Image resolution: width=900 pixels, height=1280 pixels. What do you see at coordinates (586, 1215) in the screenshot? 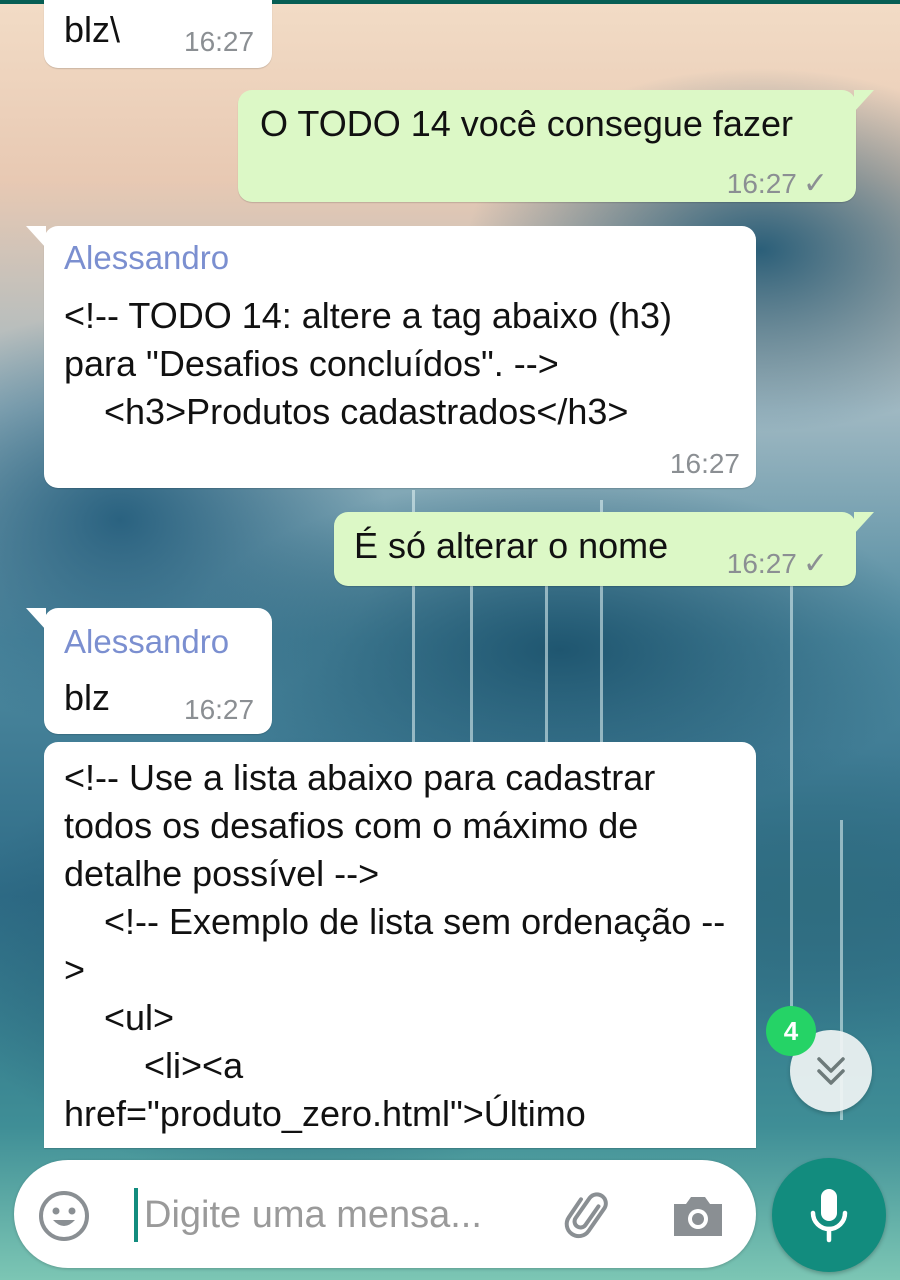
I see `paperclip-icon` at bounding box center [586, 1215].